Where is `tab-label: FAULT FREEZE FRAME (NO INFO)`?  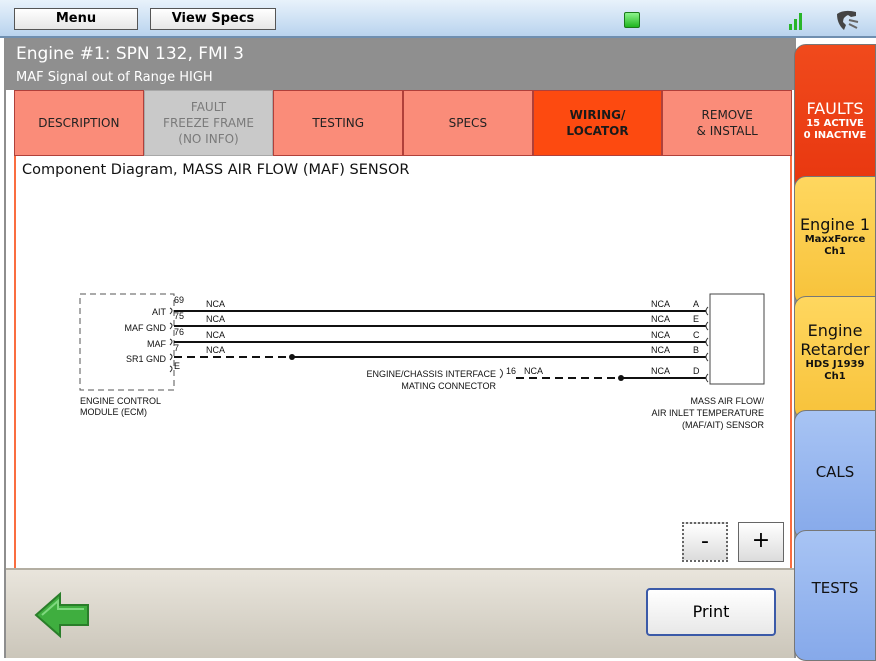
tab-label: FAULT FREEZE FRAME (NO INFO) is located at coordinates (208, 123).